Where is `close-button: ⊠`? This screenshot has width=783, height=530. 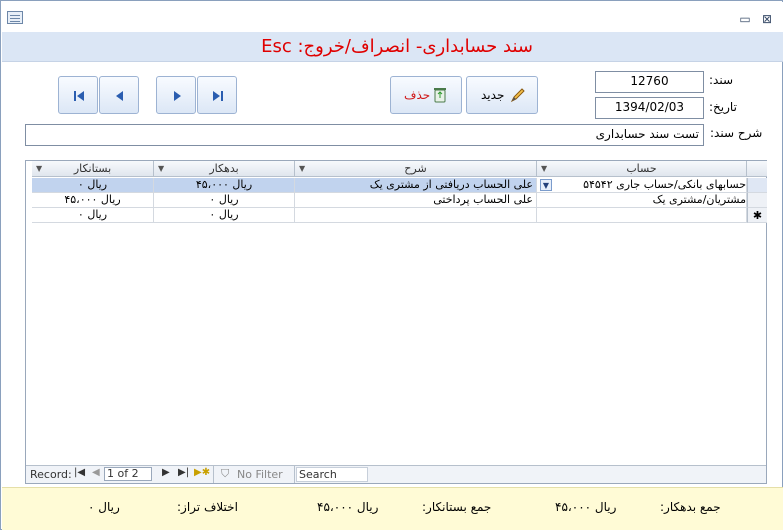 close-button: ⊠ is located at coordinates (767, 19).